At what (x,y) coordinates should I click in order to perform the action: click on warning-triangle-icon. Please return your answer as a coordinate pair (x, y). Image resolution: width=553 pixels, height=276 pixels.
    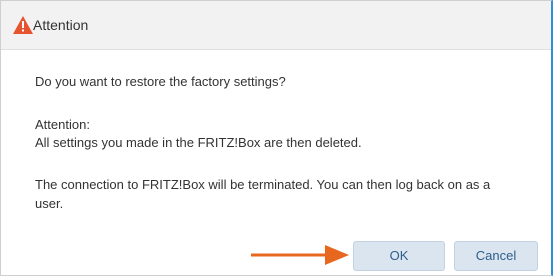
    Looking at the image, I should click on (23, 25).